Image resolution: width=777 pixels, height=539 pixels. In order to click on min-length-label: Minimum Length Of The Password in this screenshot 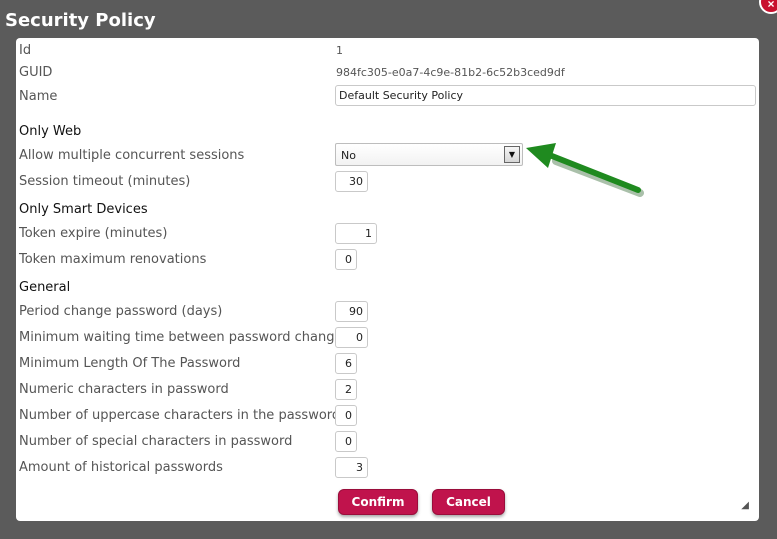, I will do `click(130, 363)`.